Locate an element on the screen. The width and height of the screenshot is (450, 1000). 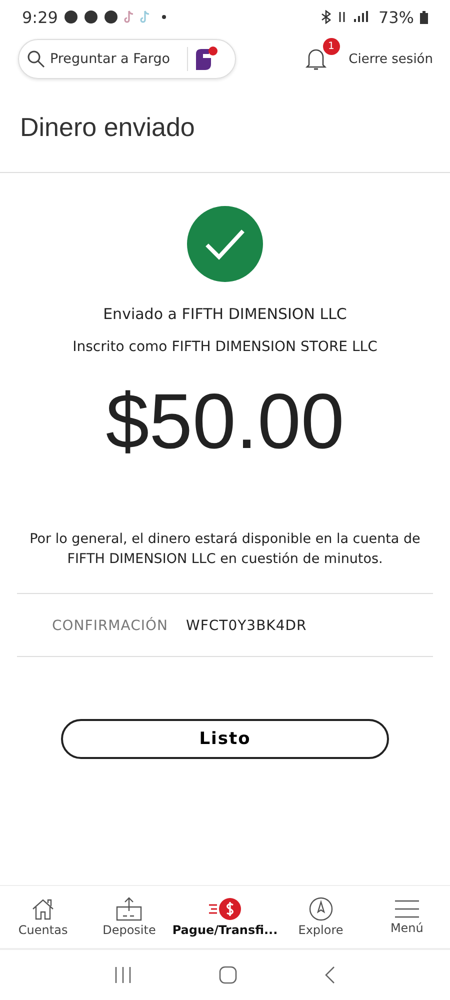
dot-icon is located at coordinates (164, 17).